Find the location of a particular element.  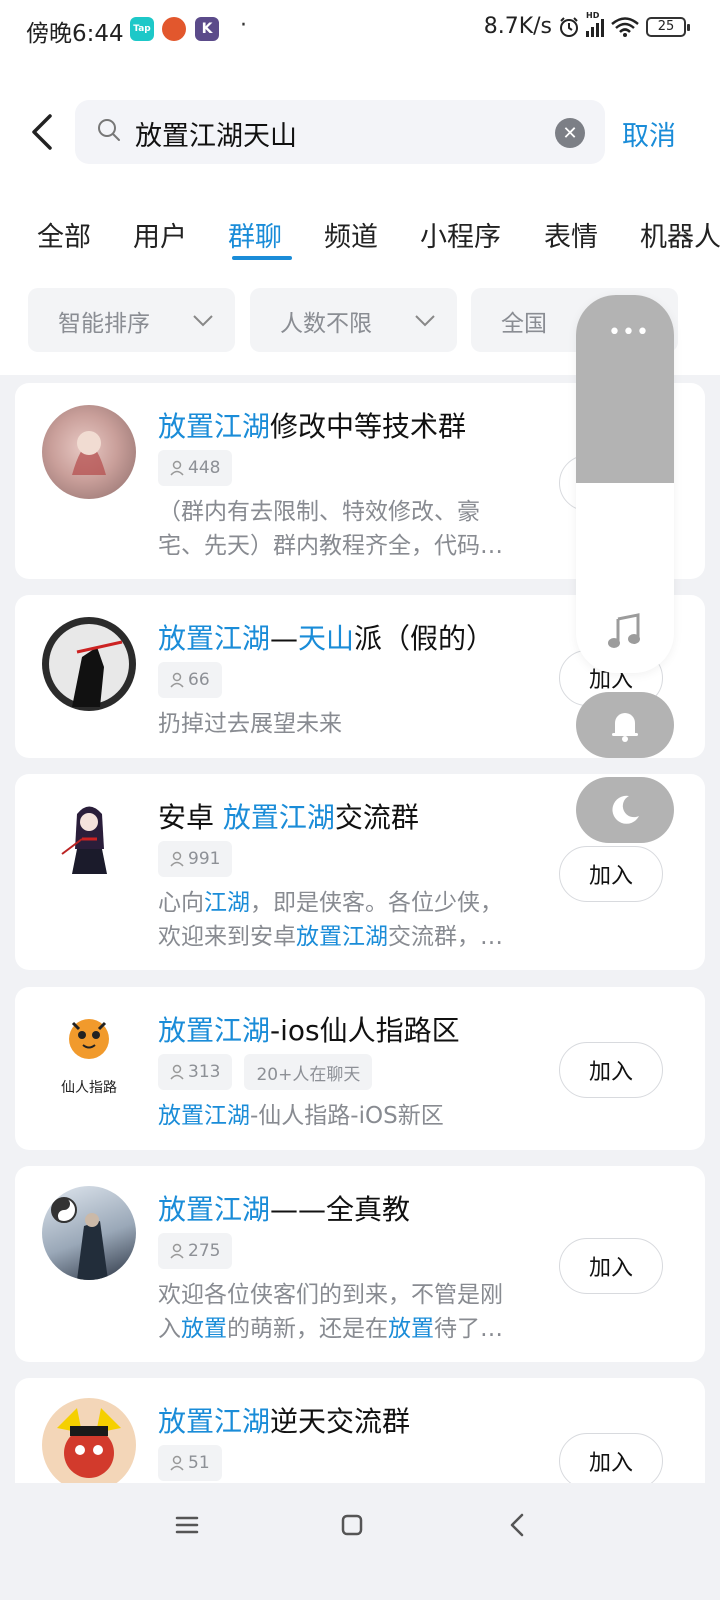

tab-channels: 频道 is located at coordinates (351, 234).